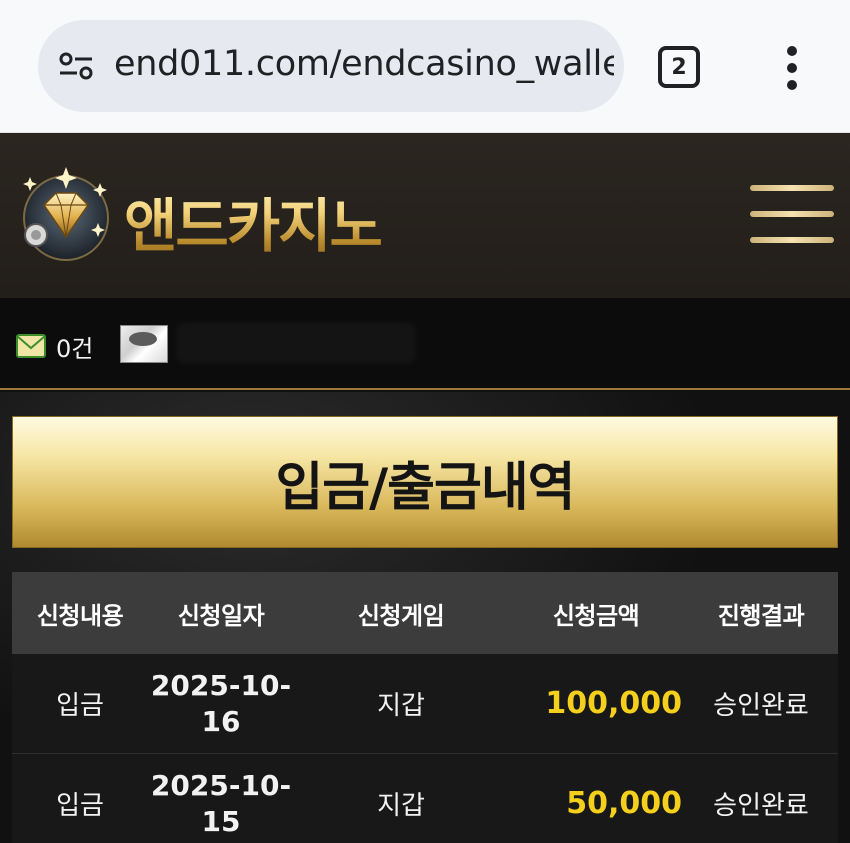 This screenshot has height=843, width=850. Describe the element at coordinates (596, 615) in the screenshot. I see `header-request-amount: 신청금액` at that location.